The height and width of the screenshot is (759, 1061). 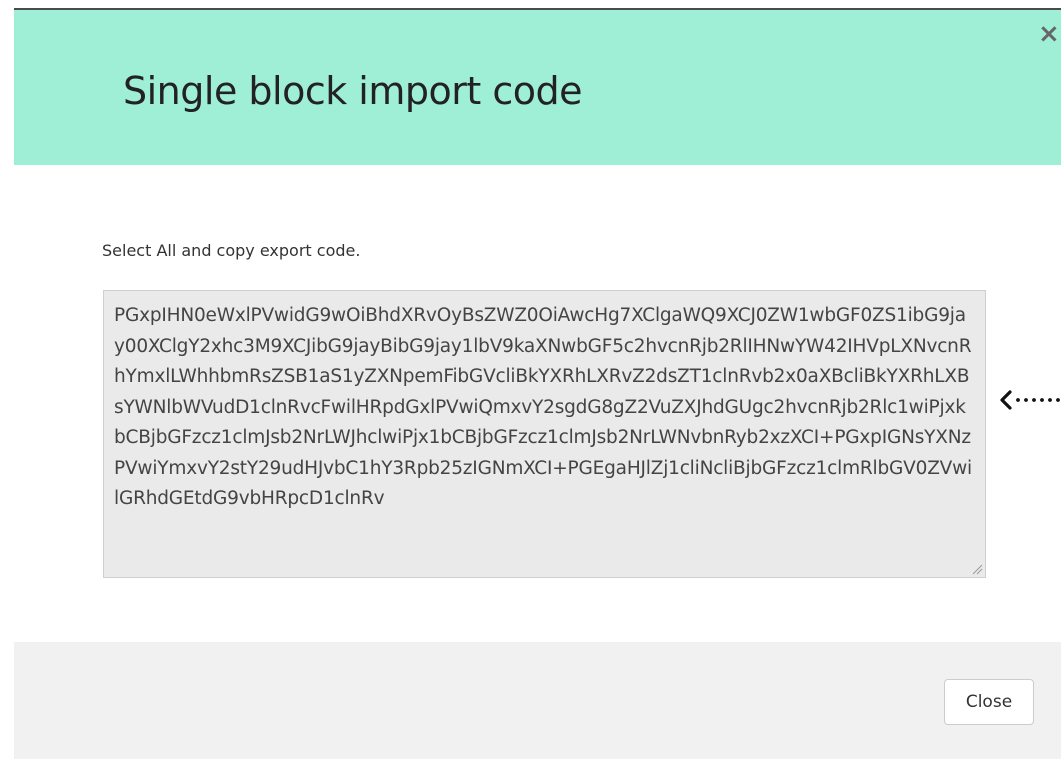 What do you see at coordinates (977, 569) in the screenshot?
I see `resize-handle-icon` at bounding box center [977, 569].